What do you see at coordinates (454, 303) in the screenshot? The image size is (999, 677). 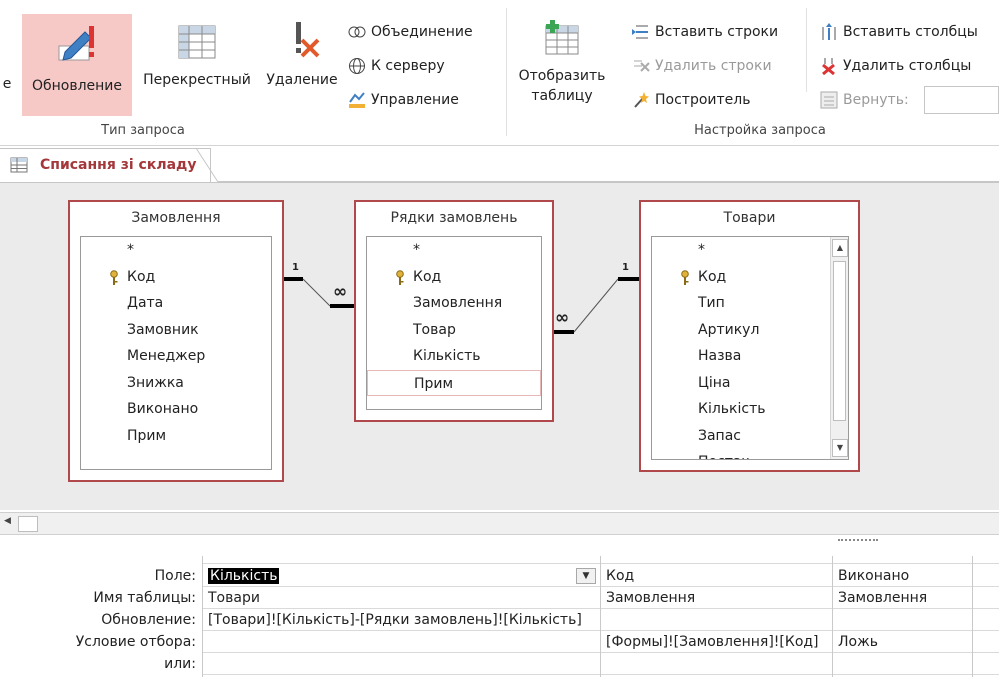 I see `field-list-item: Замовлення` at bounding box center [454, 303].